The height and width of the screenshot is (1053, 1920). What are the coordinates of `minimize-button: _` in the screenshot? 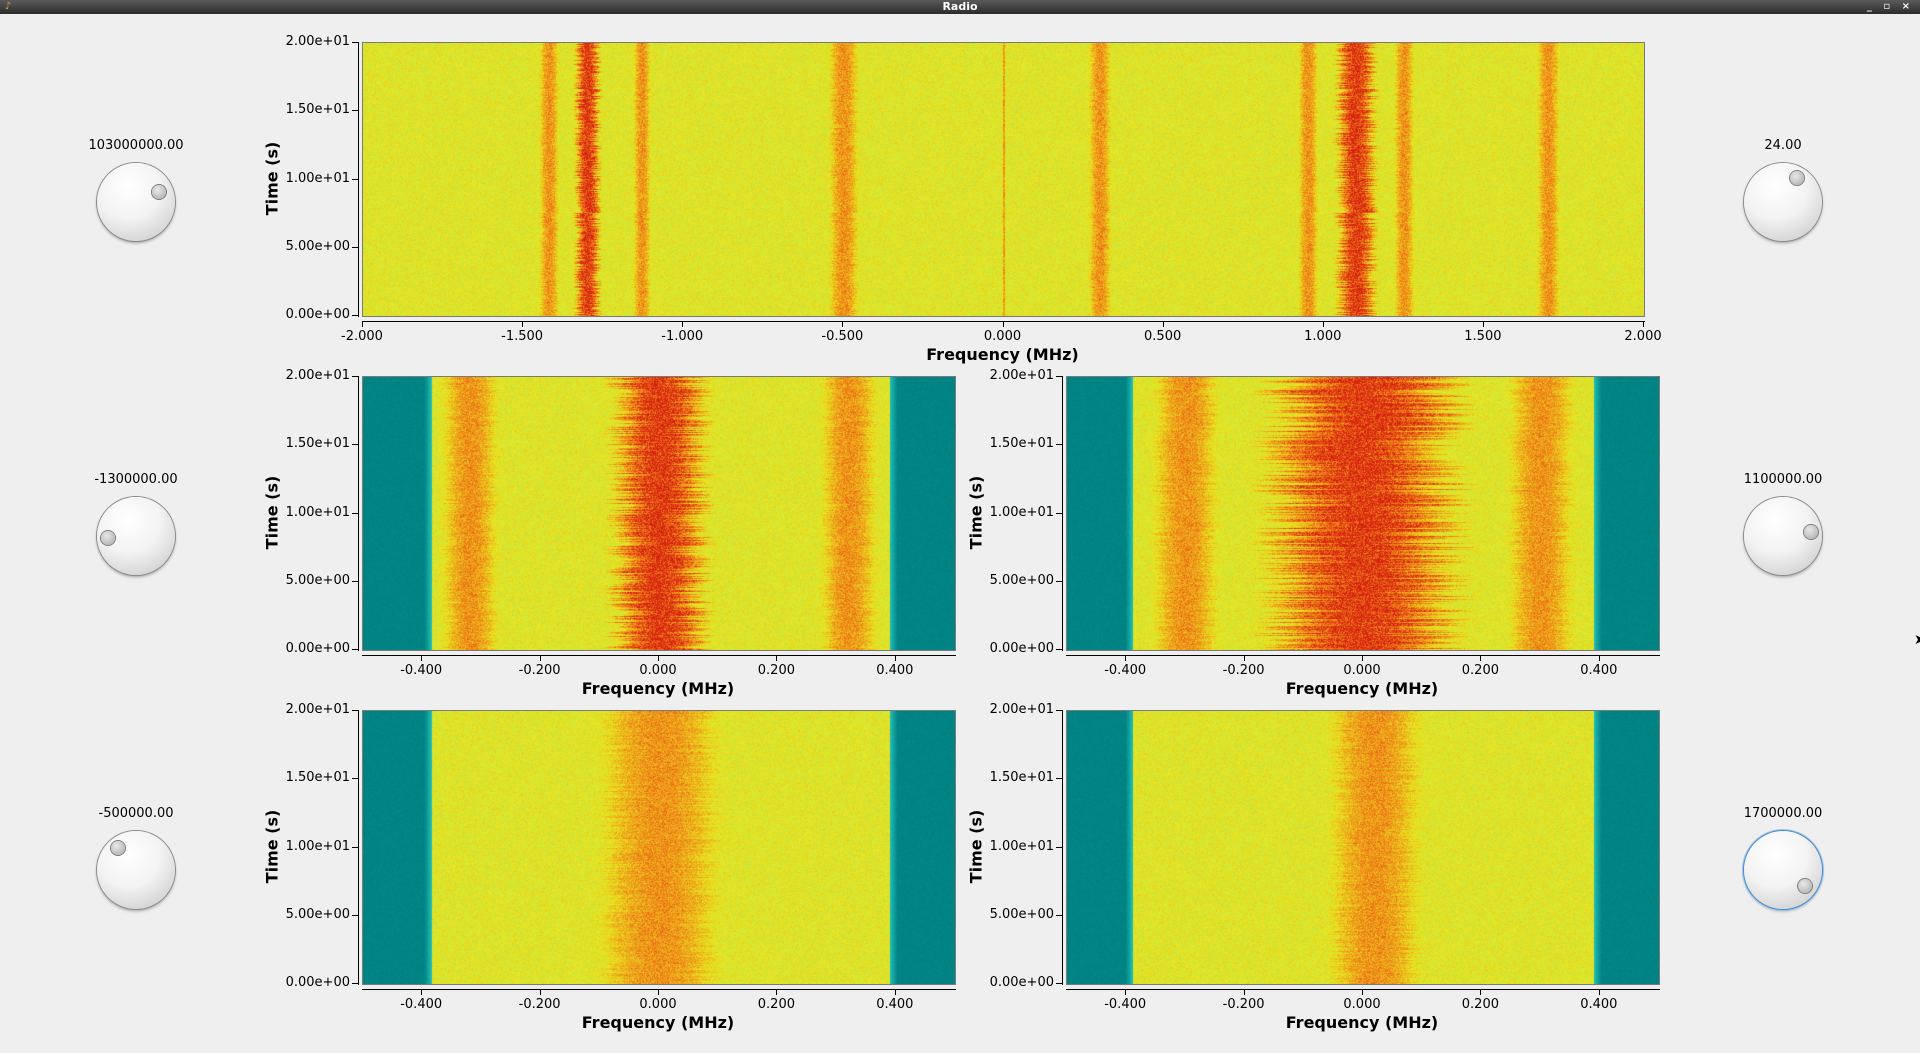 It's located at (1871, 6).